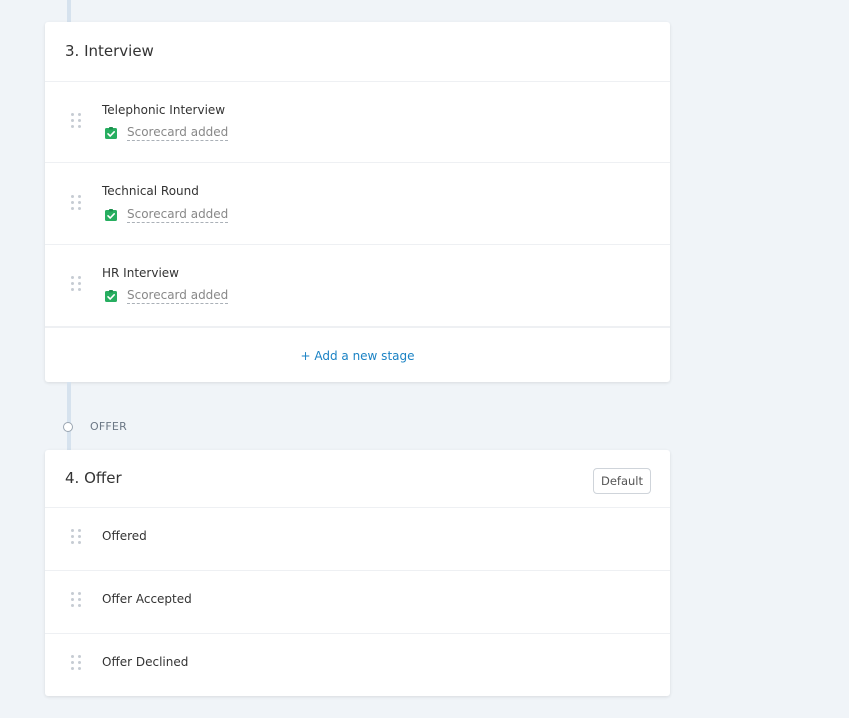 The width and height of the screenshot is (849, 718). I want to click on add-new-stage-link: + Add a new stage, so click(357, 356).